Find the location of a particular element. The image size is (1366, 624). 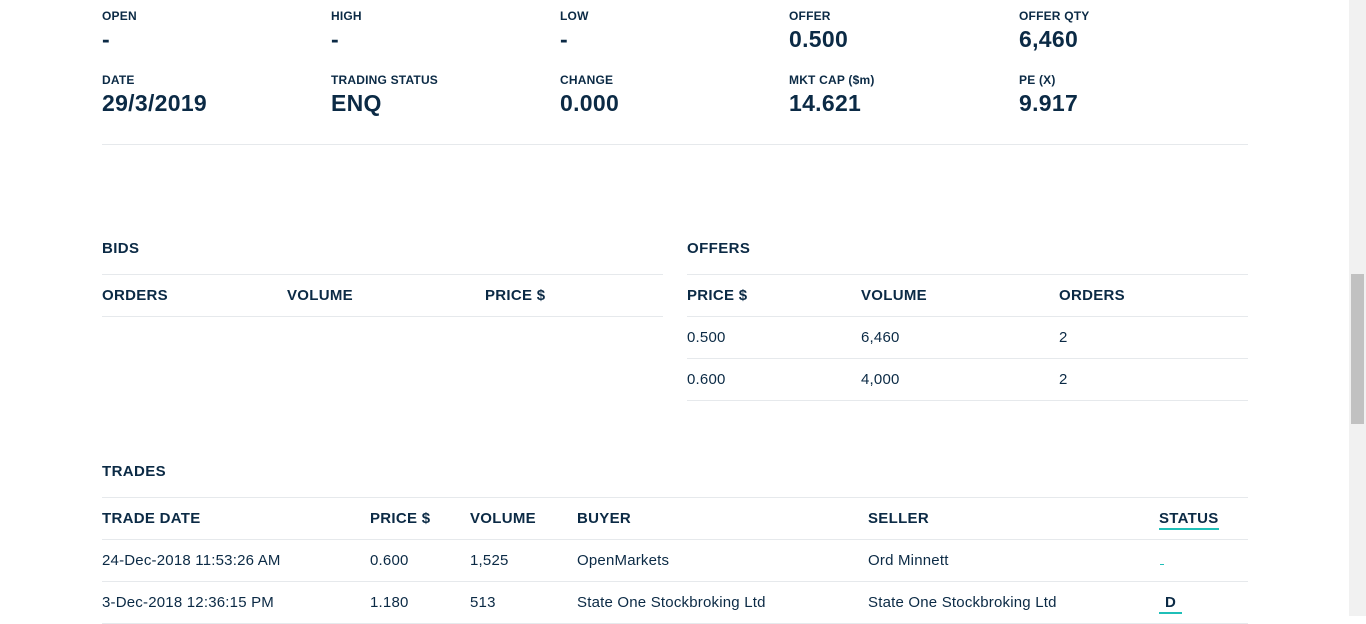

trade-buyer: OpenMarkets is located at coordinates (722, 560).